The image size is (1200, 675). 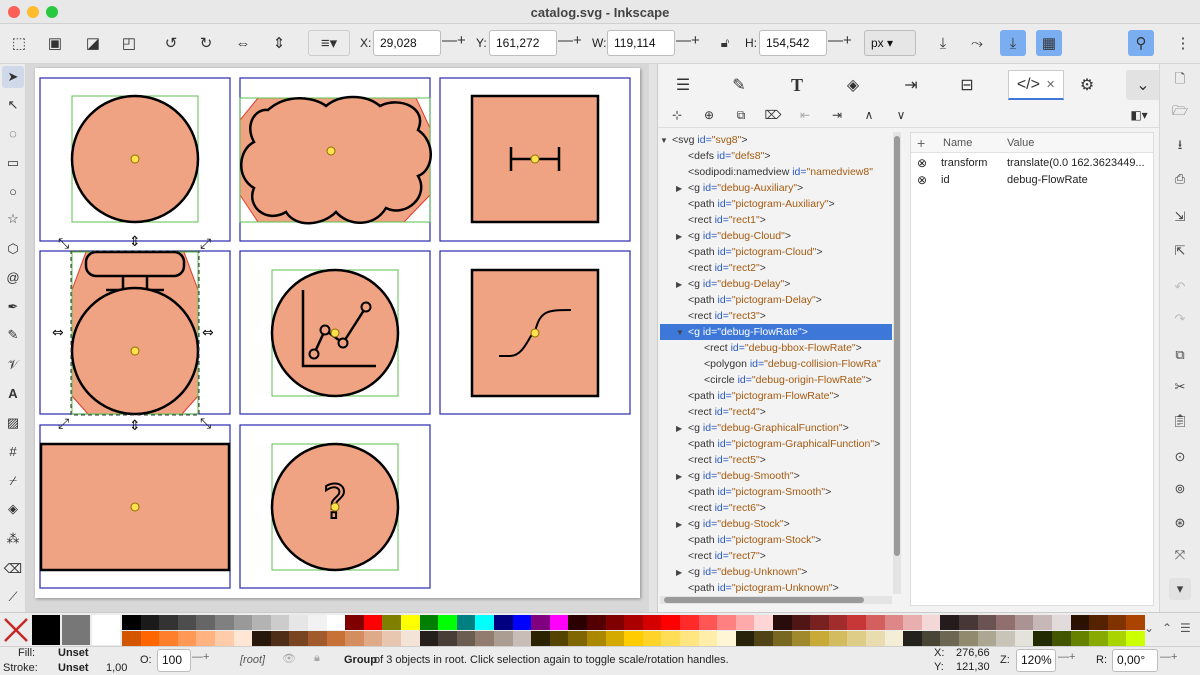 What do you see at coordinates (682, 332) in the screenshot?
I see `expanded-arrow-icon: ▼` at bounding box center [682, 332].